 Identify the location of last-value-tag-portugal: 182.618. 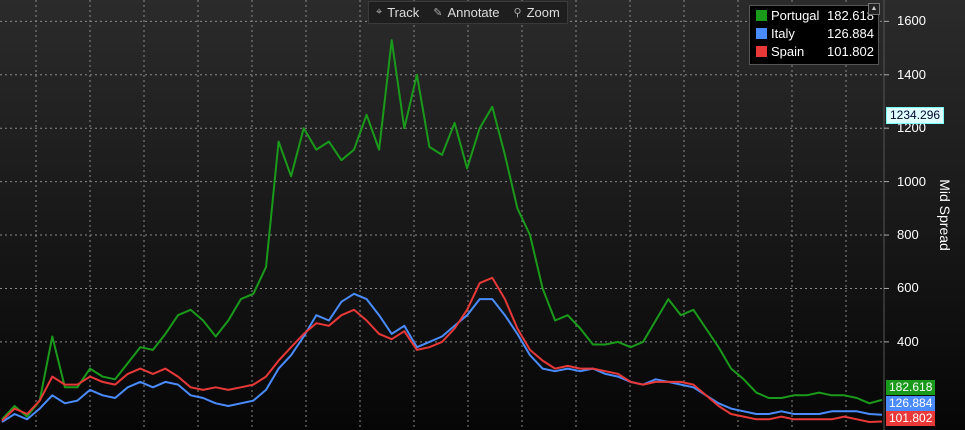
(911, 387).